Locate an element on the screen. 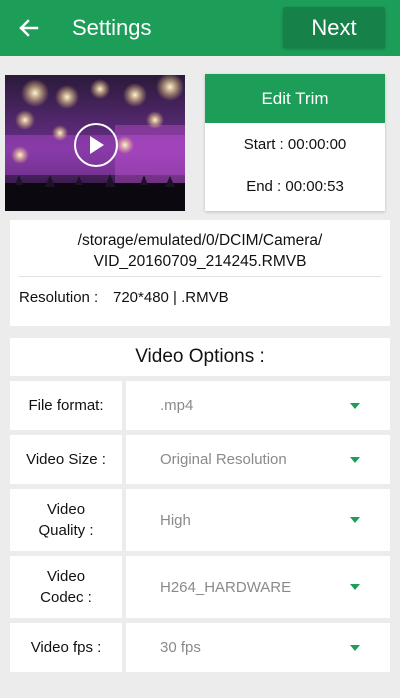  video-options-header: Video Options : is located at coordinates (200, 357).